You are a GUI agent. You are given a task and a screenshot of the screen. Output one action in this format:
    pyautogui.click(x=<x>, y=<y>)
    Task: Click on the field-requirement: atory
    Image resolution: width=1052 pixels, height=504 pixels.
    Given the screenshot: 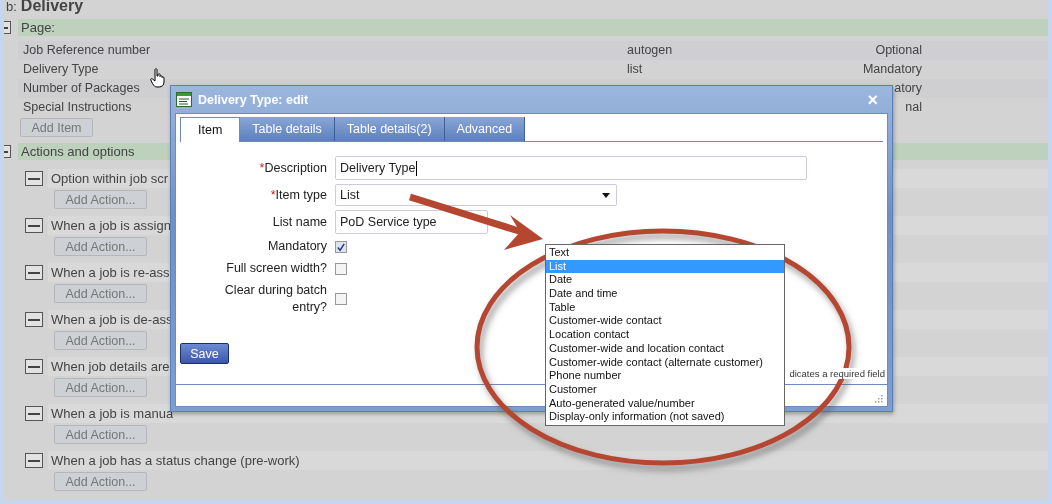 What is the action you would take?
    pyautogui.click(x=908, y=88)
    